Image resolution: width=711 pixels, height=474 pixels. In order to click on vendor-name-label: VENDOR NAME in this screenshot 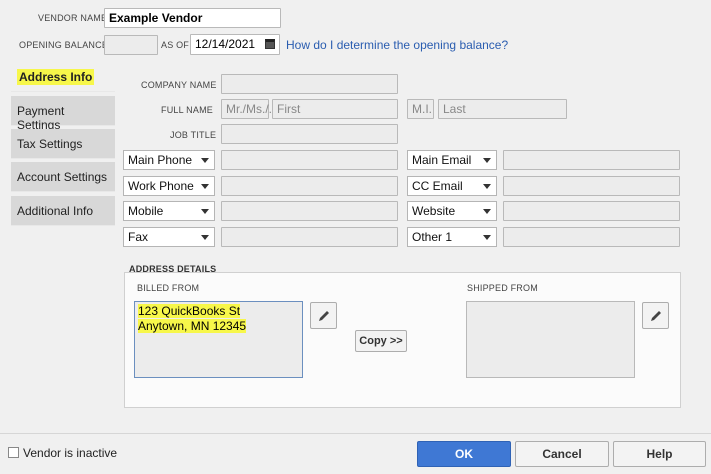, I will do `click(73, 18)`.